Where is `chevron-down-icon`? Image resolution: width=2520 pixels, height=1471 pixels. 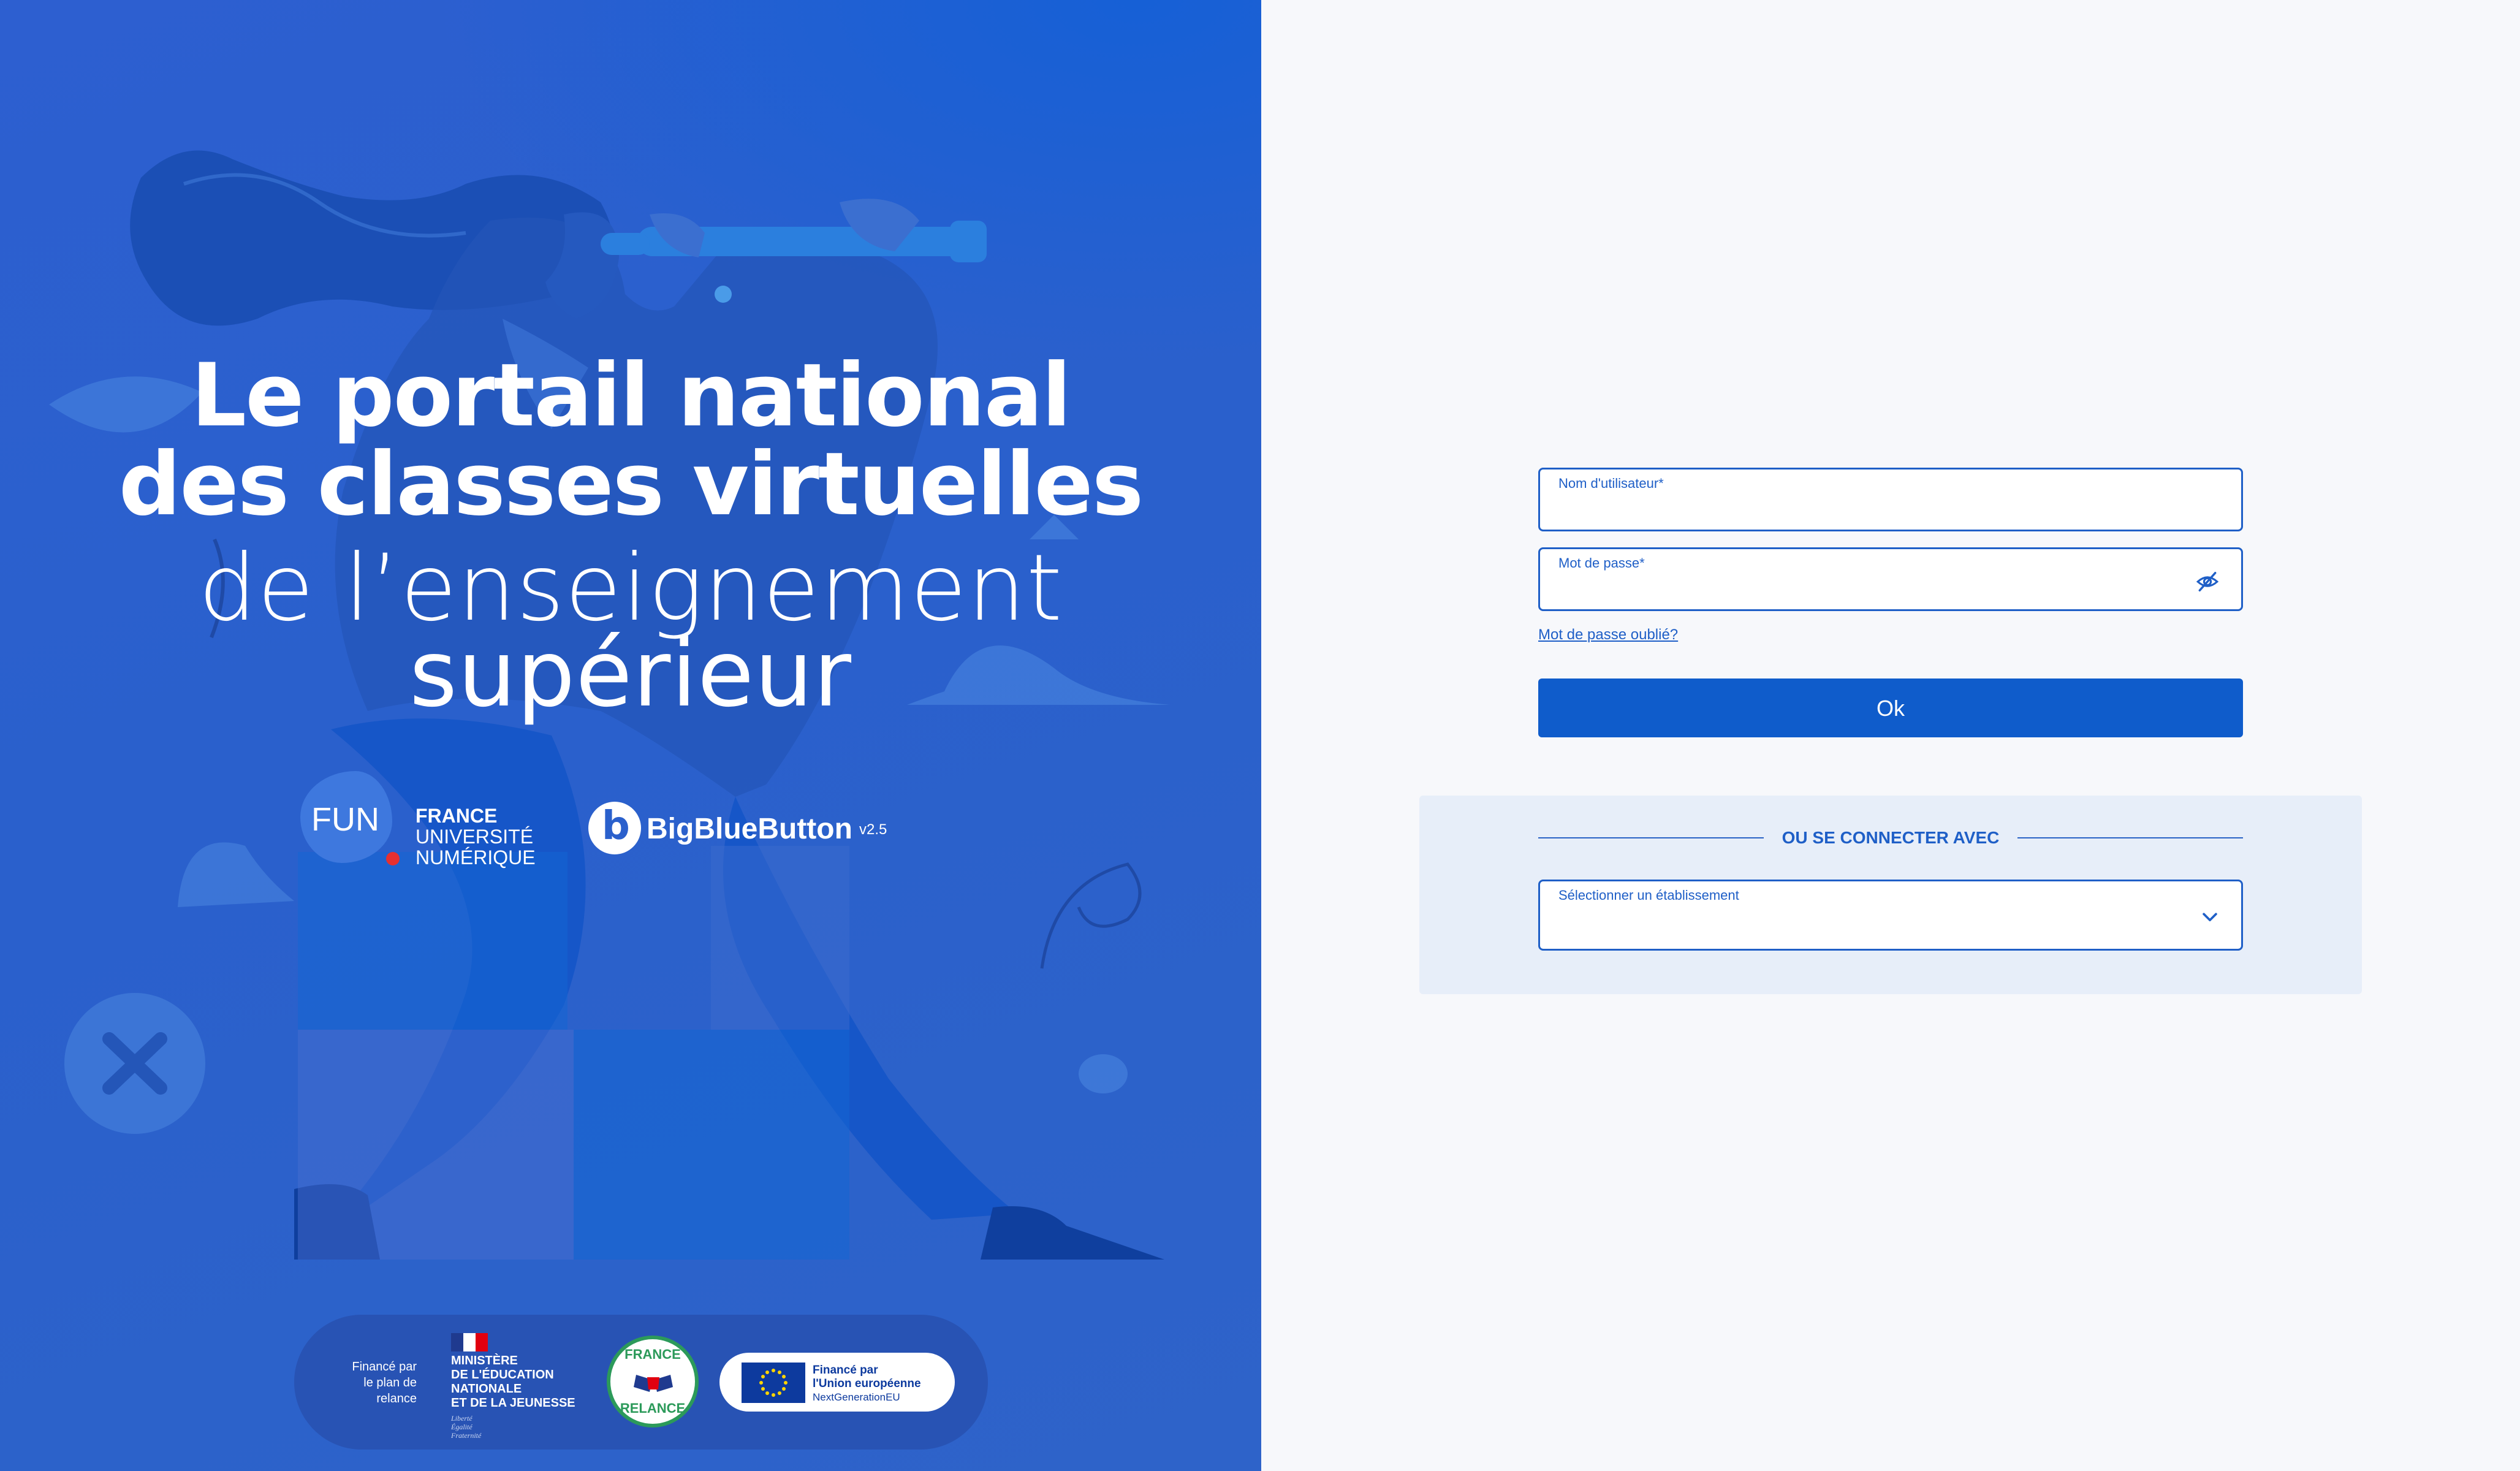 chevron-down-icon is located at coordinates (2209, 917).